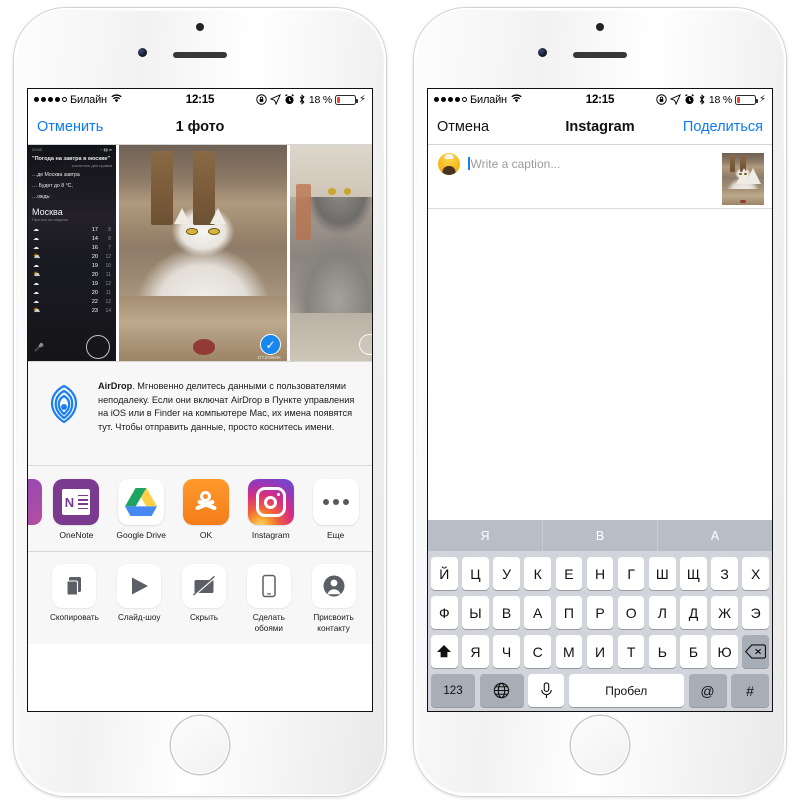 Image resolution: width=800 pixels, height=803 pixels. I want to click on keyboard-row-3: Я Ч С М И Т Ь Б Ю, so click(600, 651).